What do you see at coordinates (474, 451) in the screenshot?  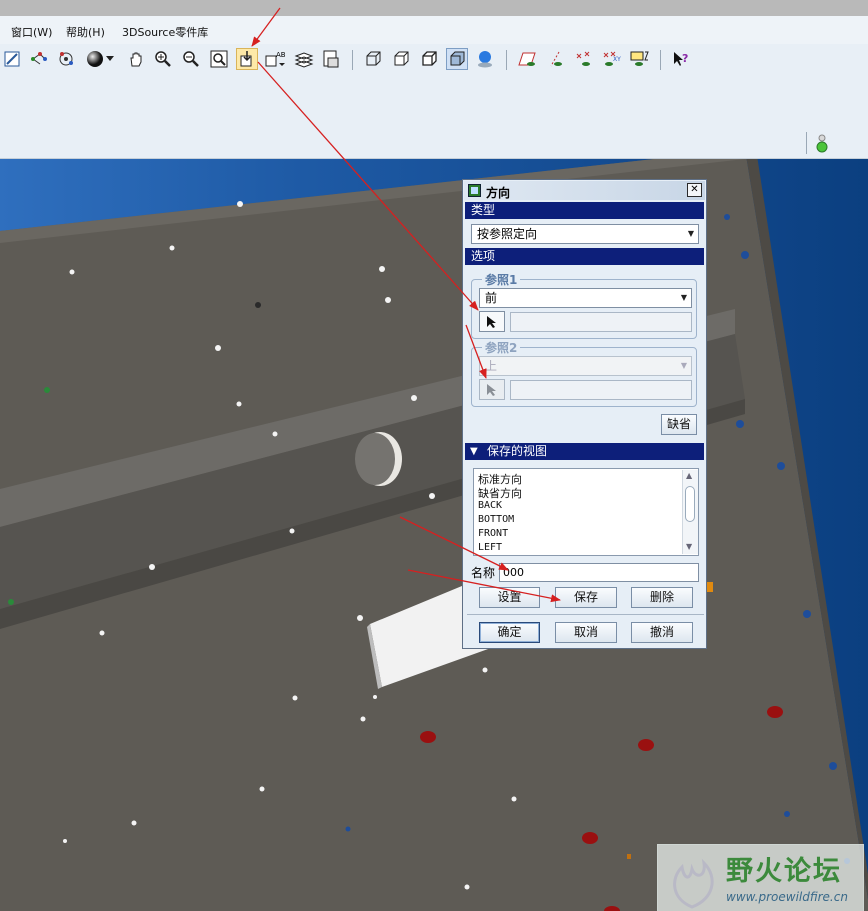 I see `collapse-triangle-icon: ▼` at bounding box center [474, 451].